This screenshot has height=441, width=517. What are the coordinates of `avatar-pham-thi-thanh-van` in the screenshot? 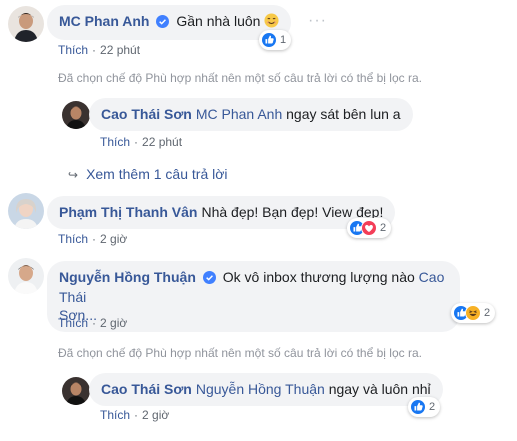 It's located at (26, 211).